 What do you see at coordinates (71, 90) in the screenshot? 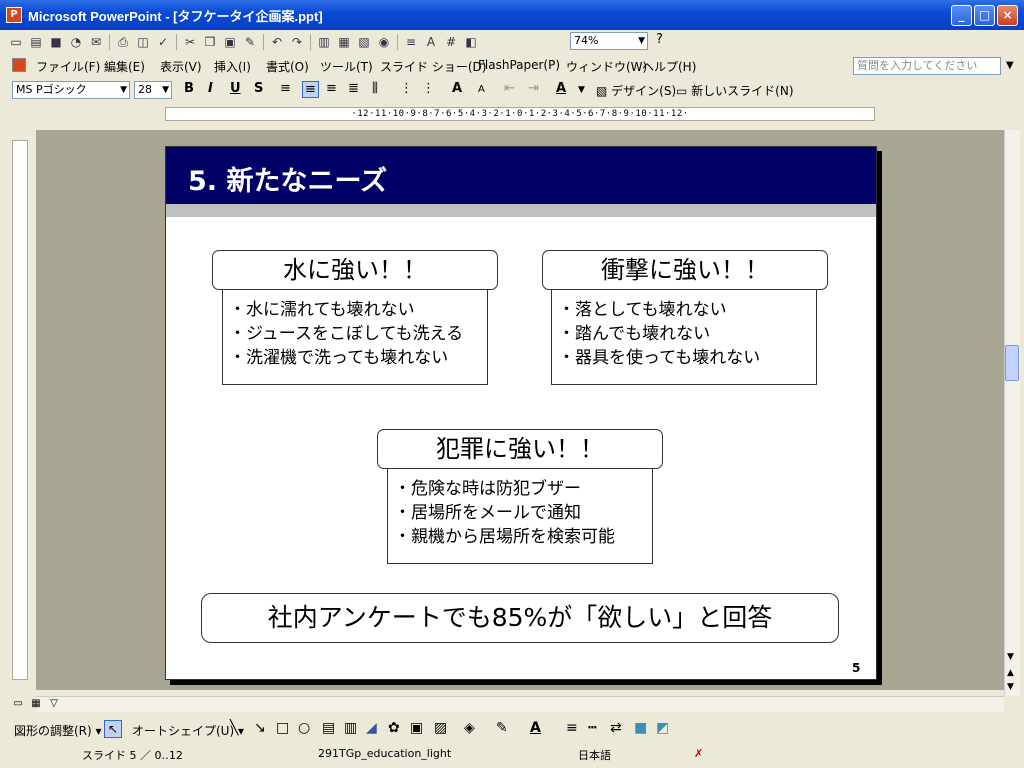
I see `font-name-combo: MS Pゴシック ▼` at bounding box center [71, 90].